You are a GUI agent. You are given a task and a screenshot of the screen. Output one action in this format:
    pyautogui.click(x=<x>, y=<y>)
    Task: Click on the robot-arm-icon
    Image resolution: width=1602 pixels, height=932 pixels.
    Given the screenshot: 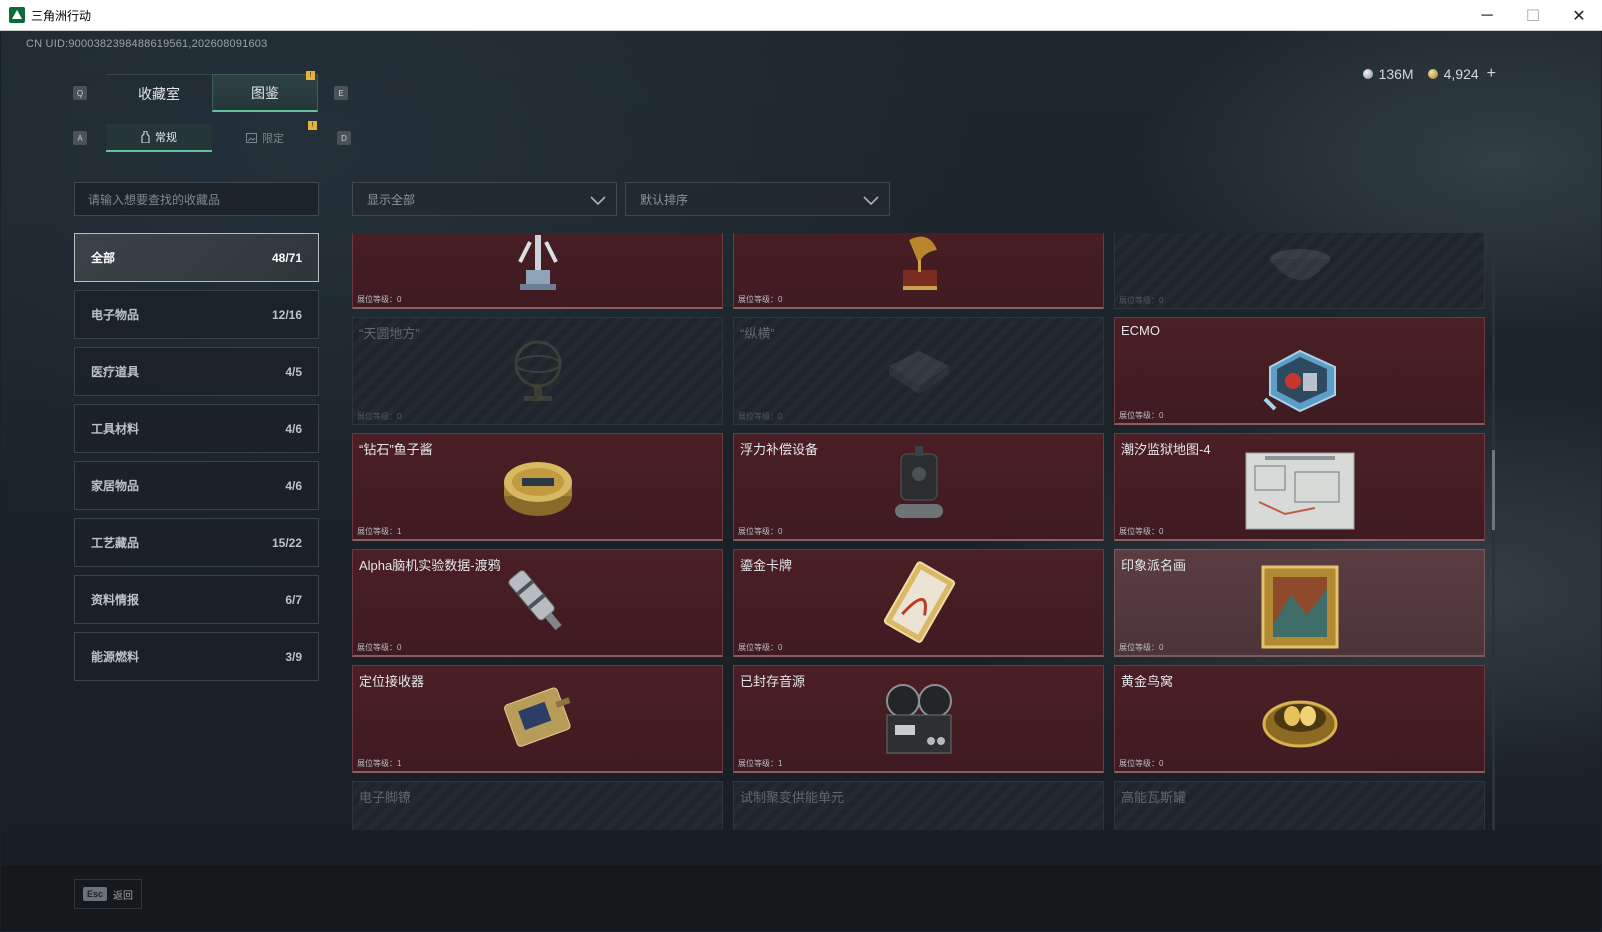 What is the action you would take?
    pyautogui.click(x=537, y=262)
    